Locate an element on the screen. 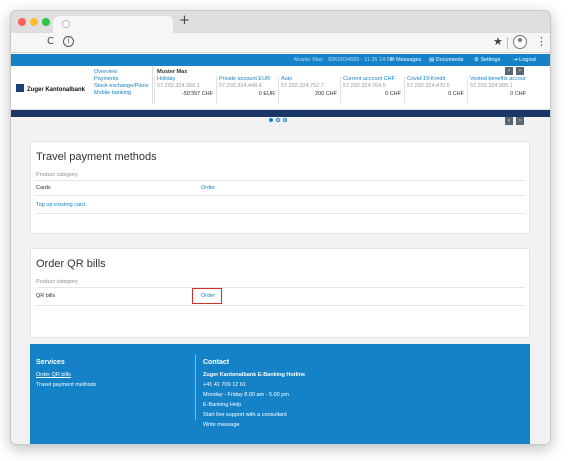 Image resolution: width=574 pixels, height=461 pixels. account-iban: 57.202.324.366.1 is located at coordinates (178, 86).